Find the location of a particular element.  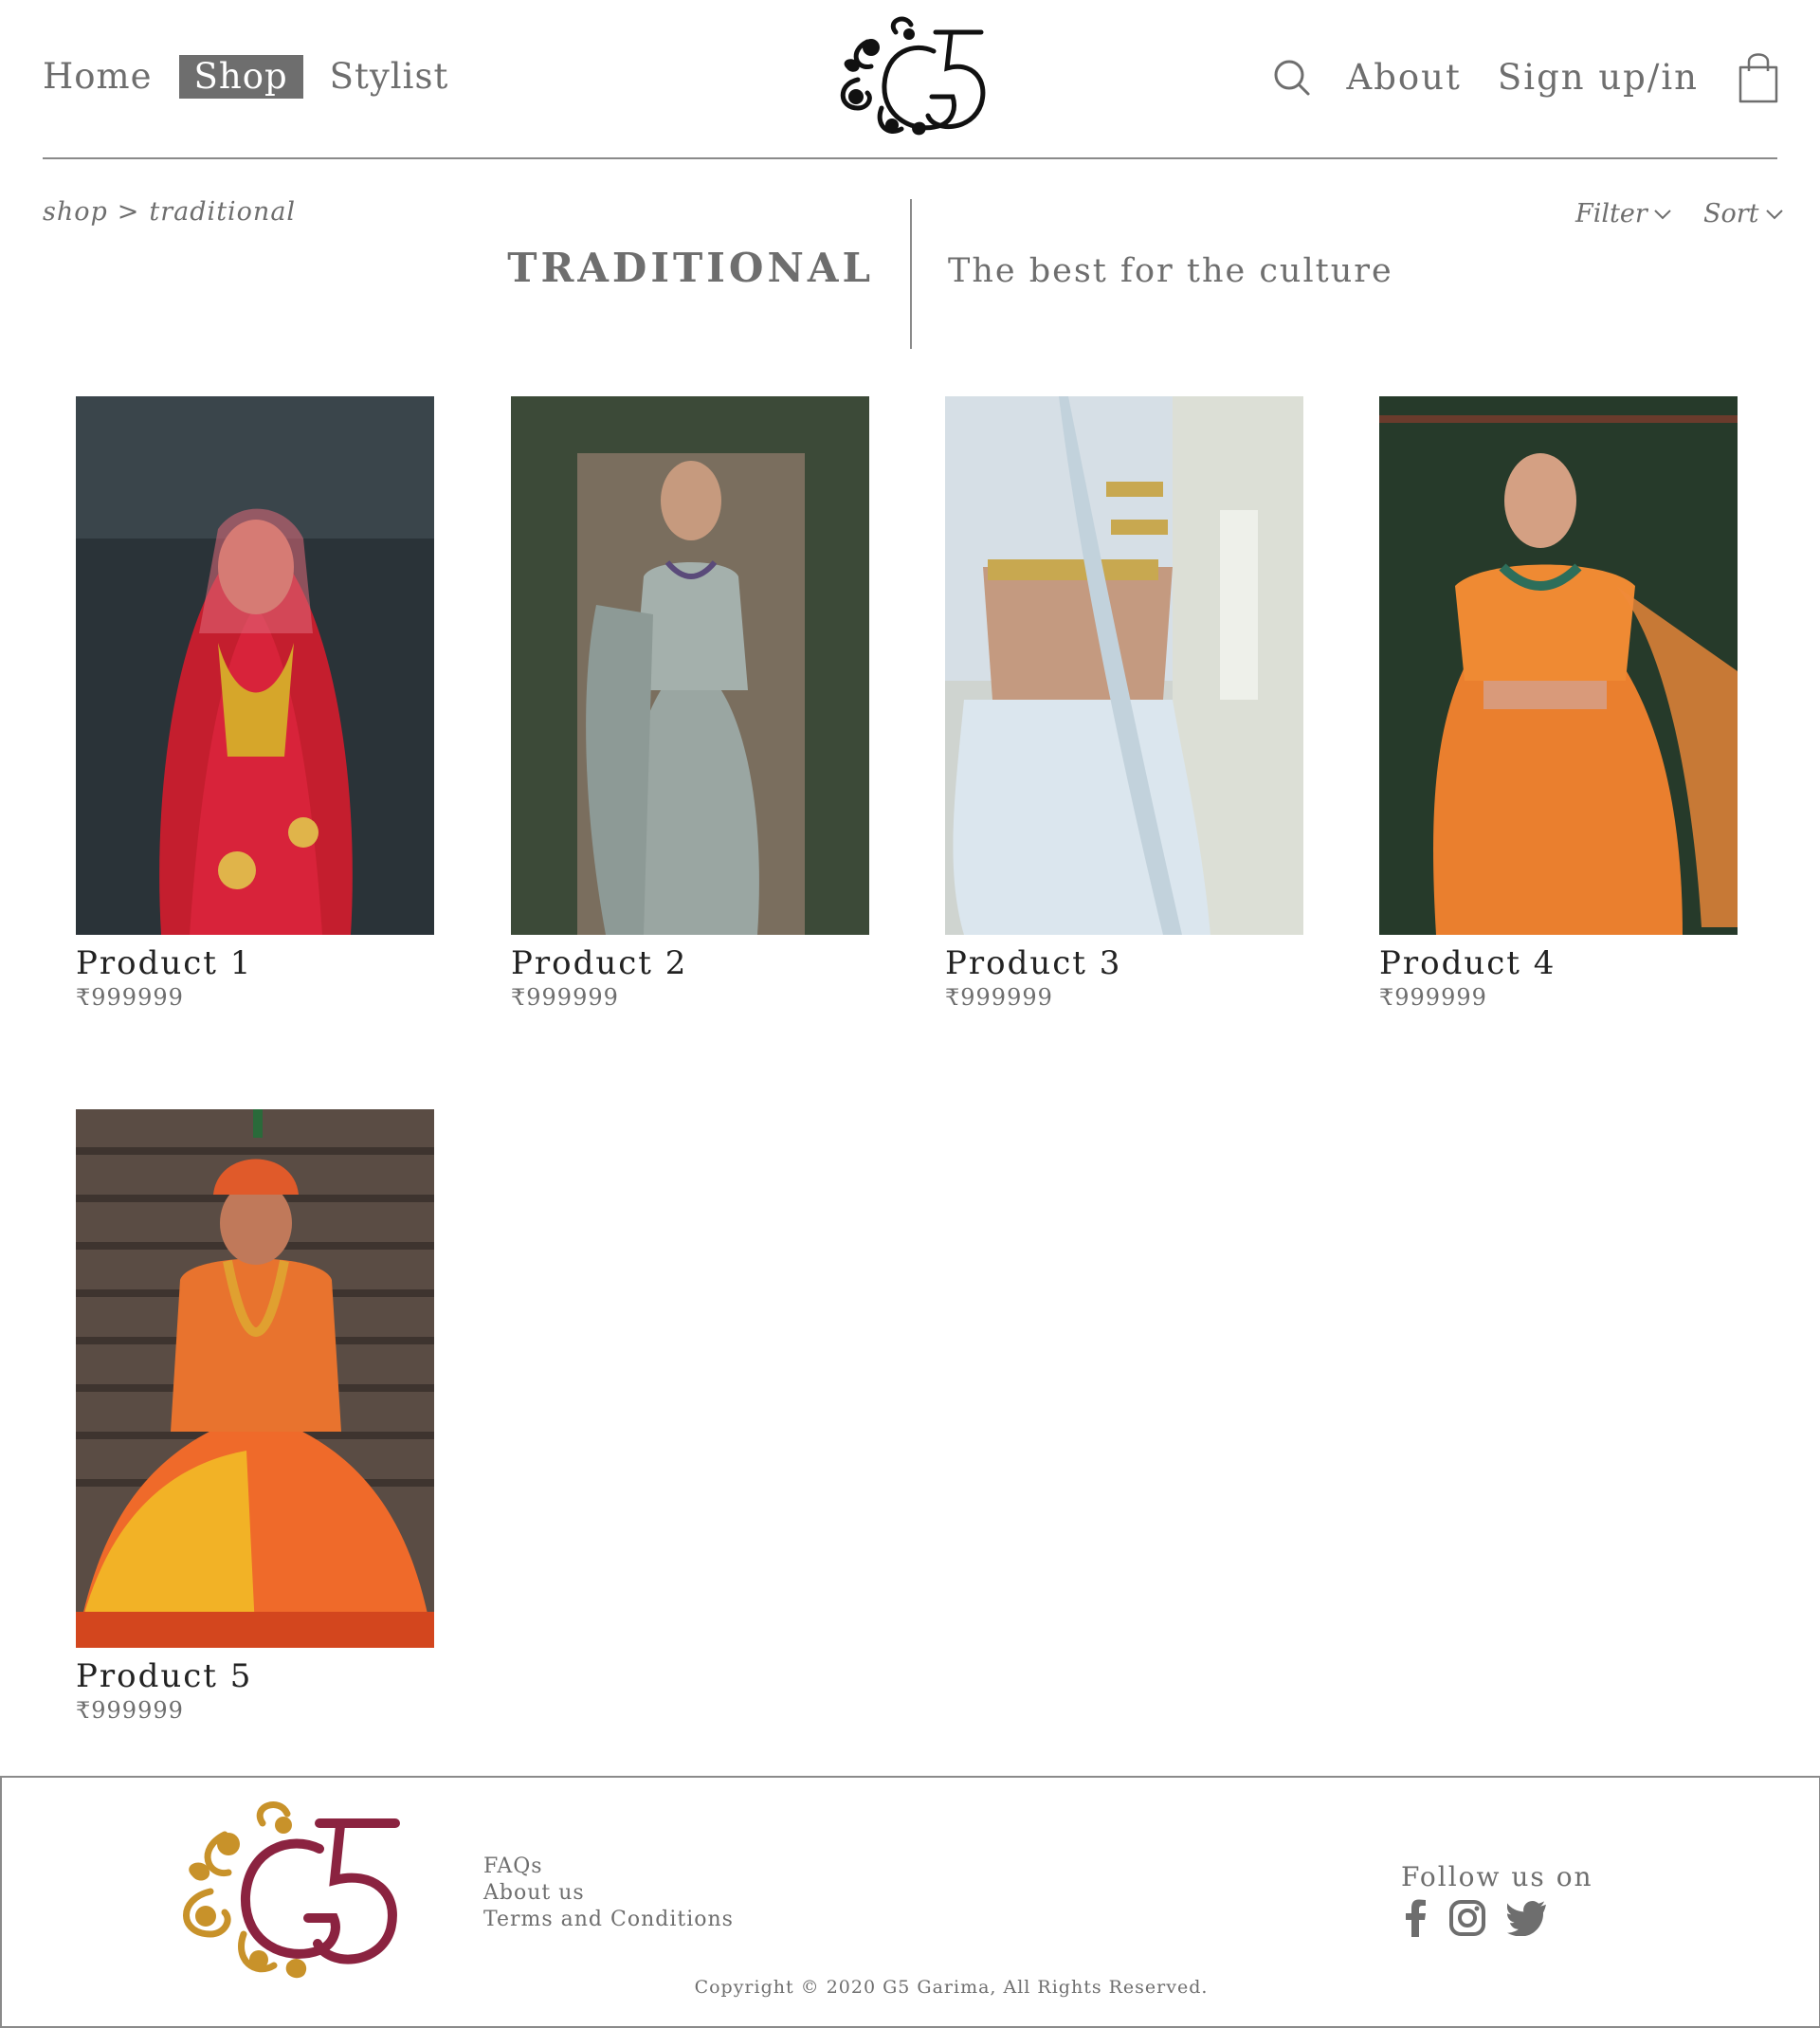

filter-label: Filter is located at coordinates (1611, 213).